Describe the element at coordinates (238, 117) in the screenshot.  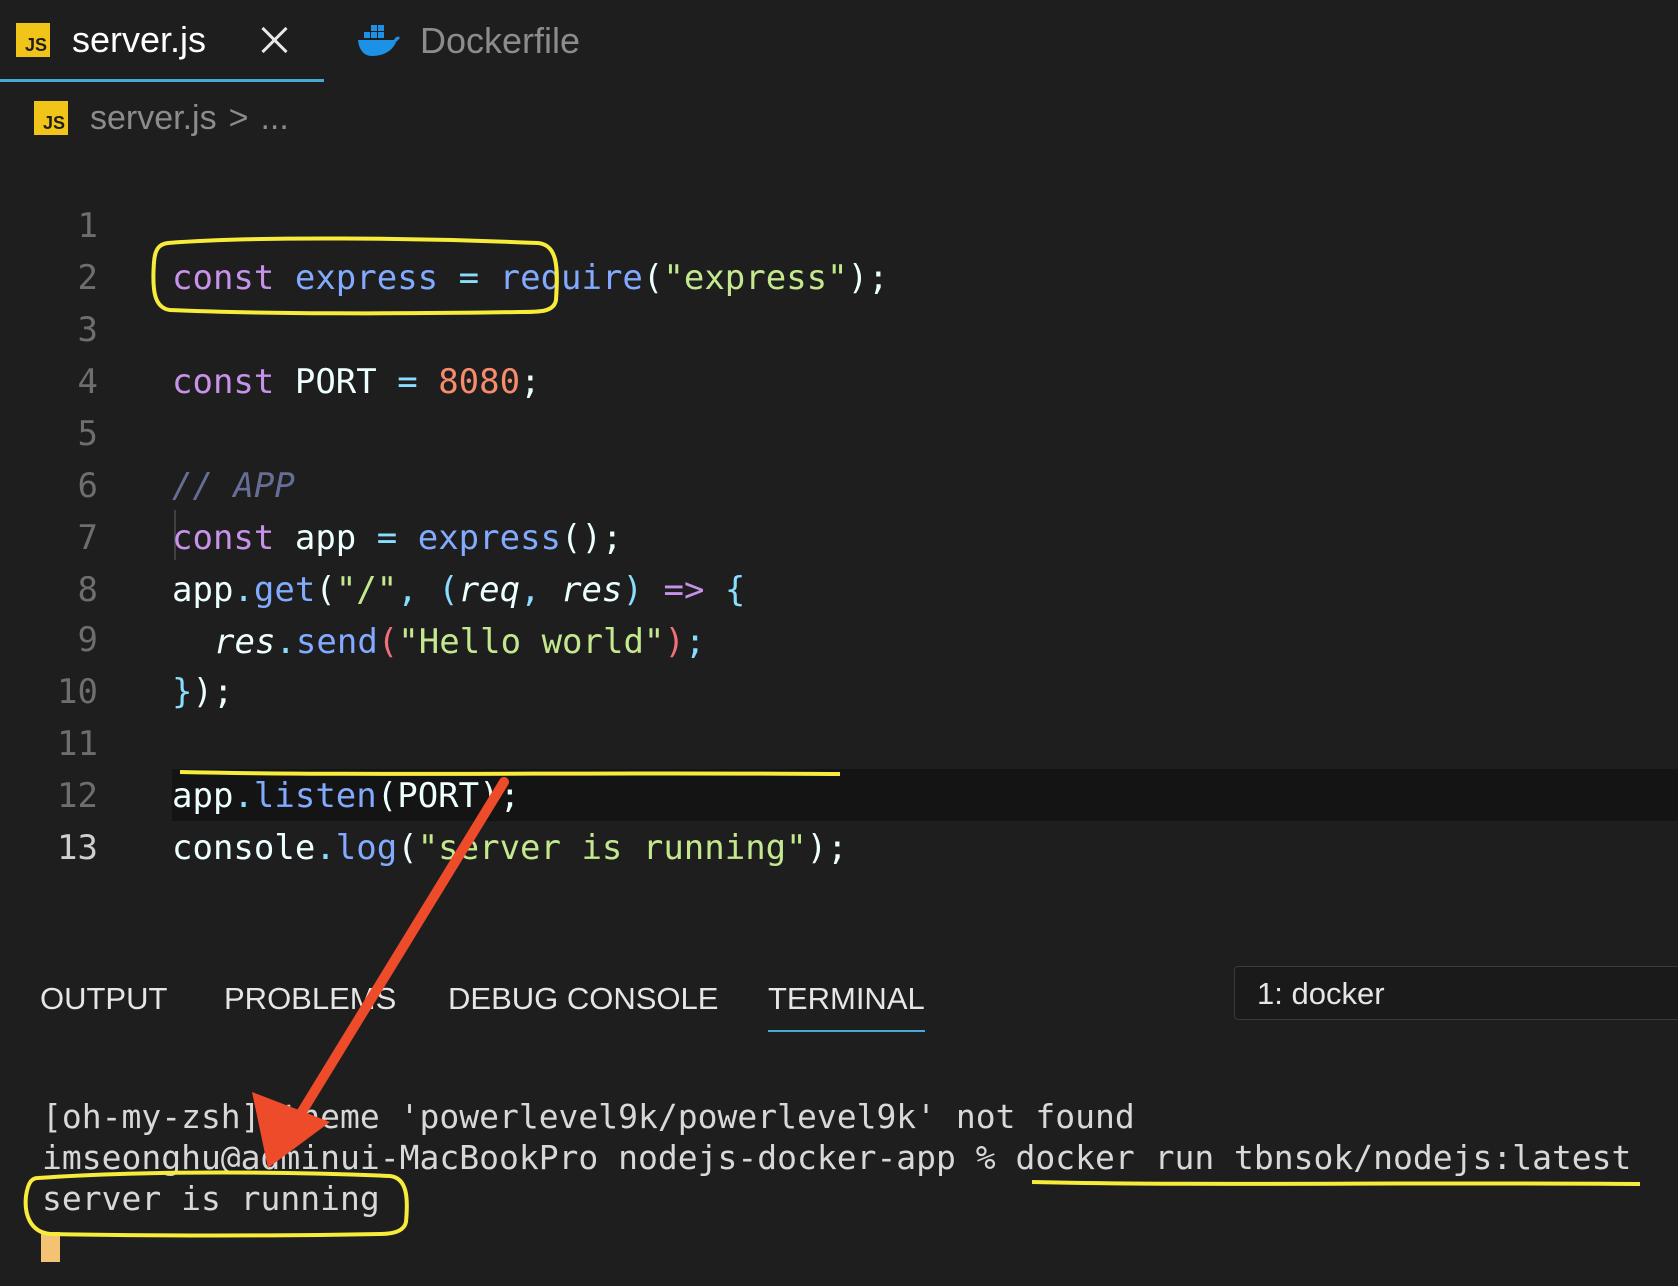
I see `chevron-right-icon: >` at that location.